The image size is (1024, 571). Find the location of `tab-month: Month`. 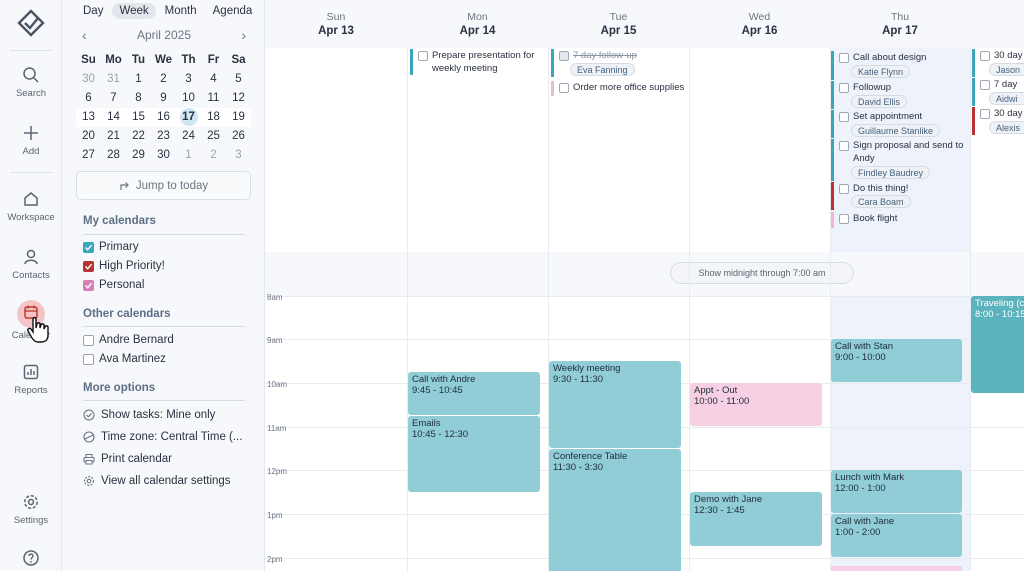

tab-month: Month is located at coordinates (181, 11).